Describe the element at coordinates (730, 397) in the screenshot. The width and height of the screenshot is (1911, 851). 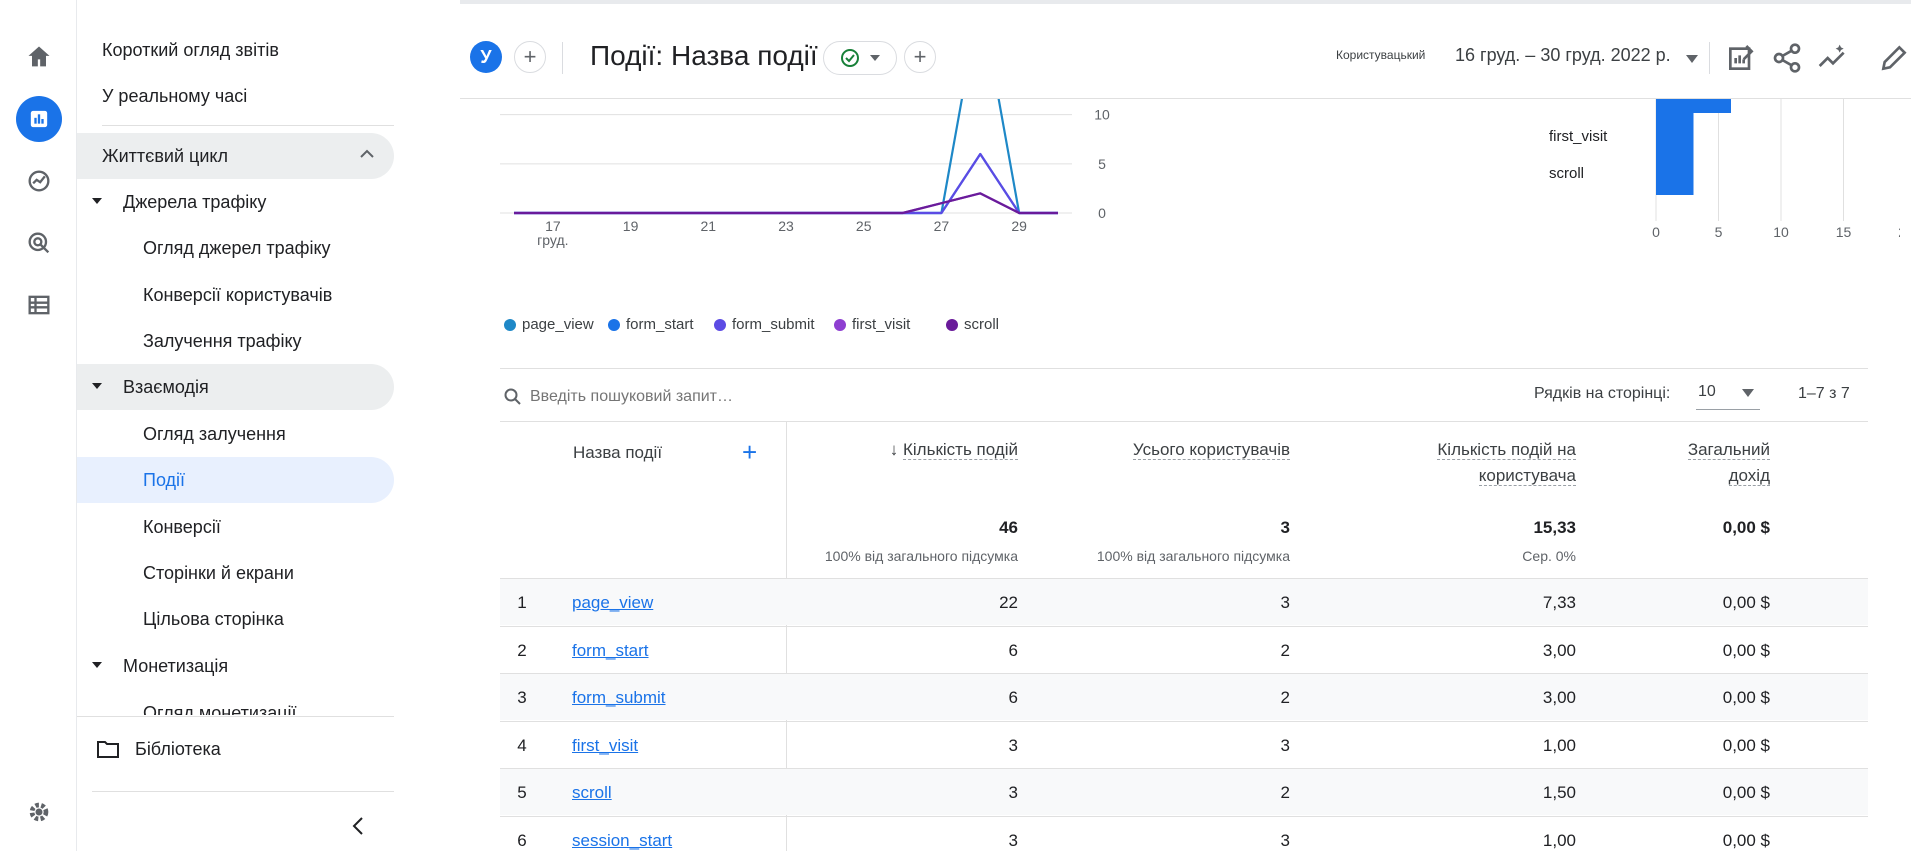
I see `search-input` at that location.